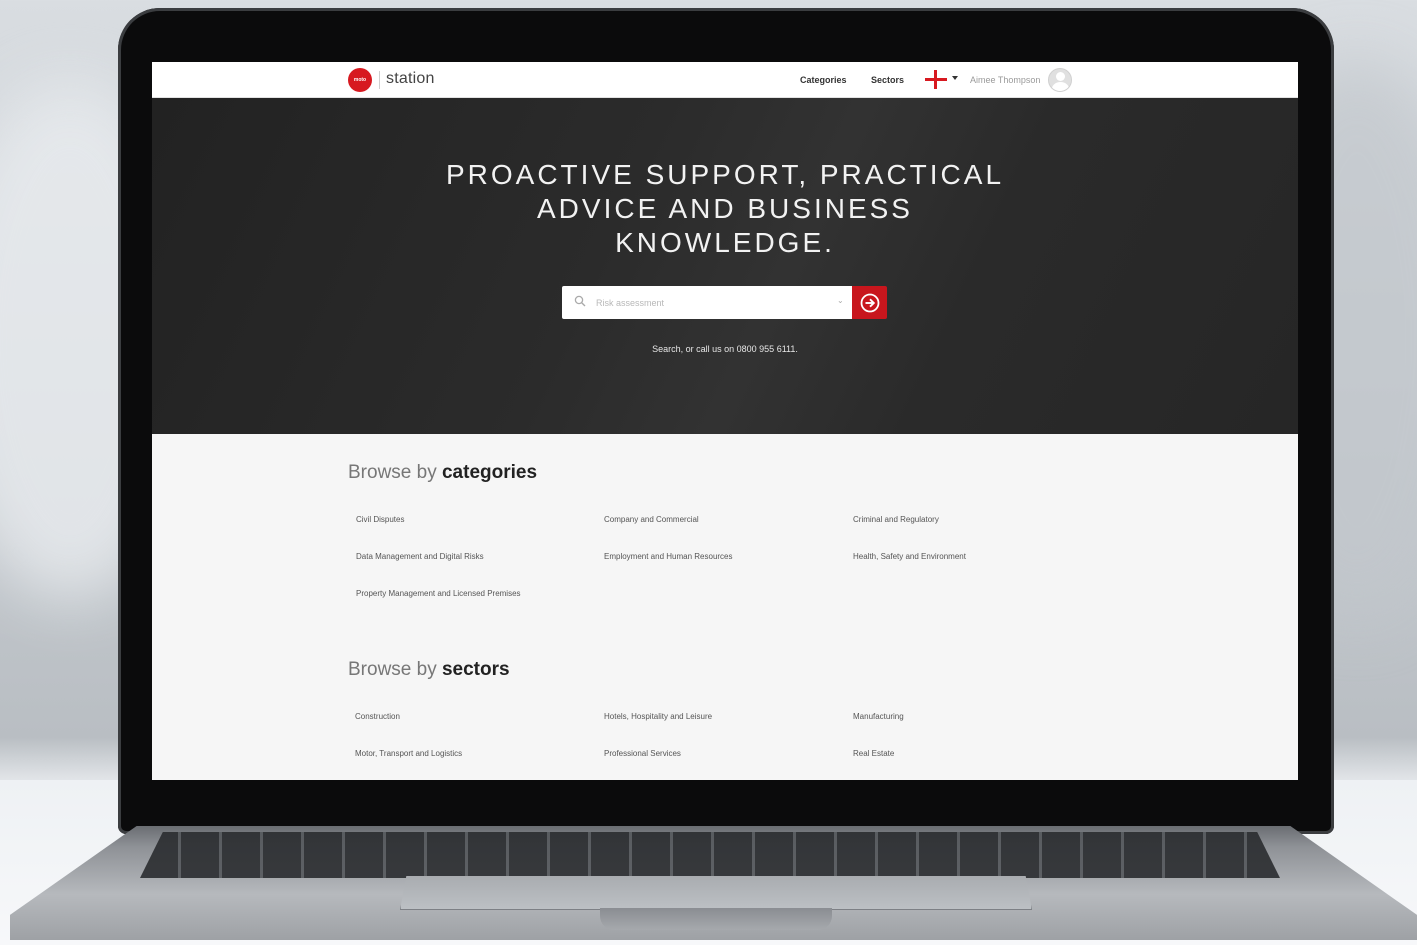 The height and width of the screenshot is (945, 1417). What do you see at coordinates (823, 80) in the screenshot?
I see `nav-link-categories: Categories` at bounding box center [823, 80].